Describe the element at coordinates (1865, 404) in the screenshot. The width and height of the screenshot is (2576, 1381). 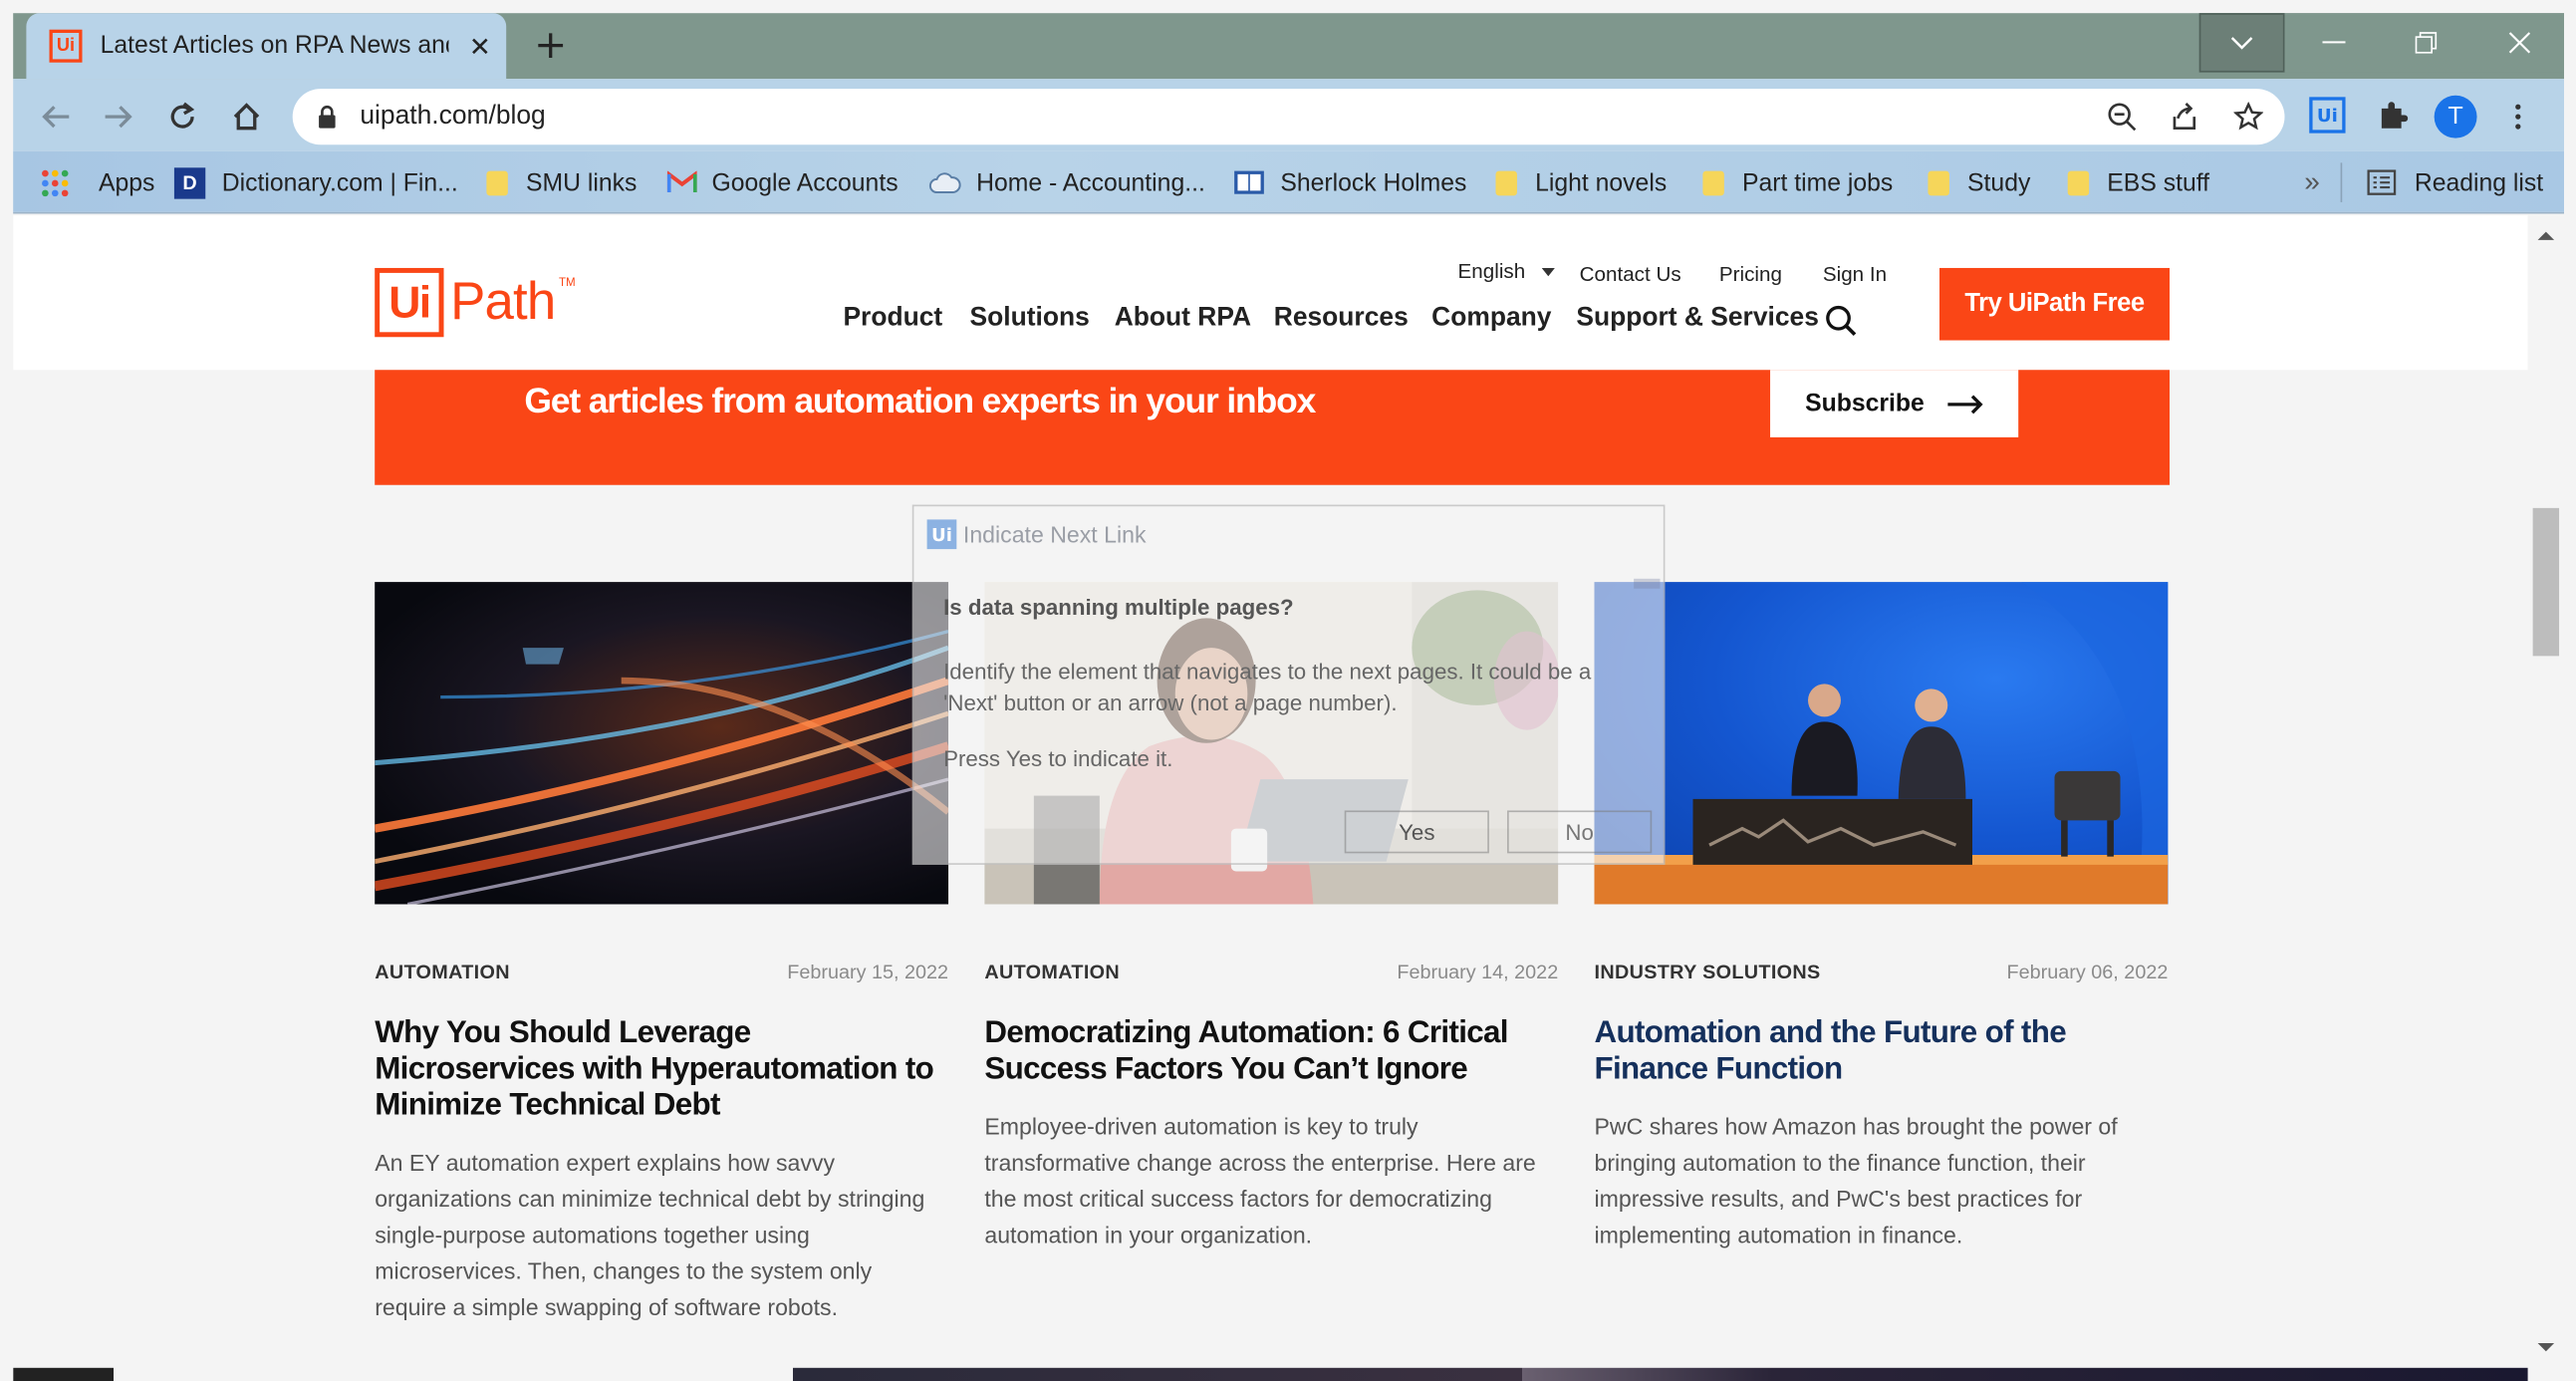
I see `subscribe-label: Subscribe` at that location.